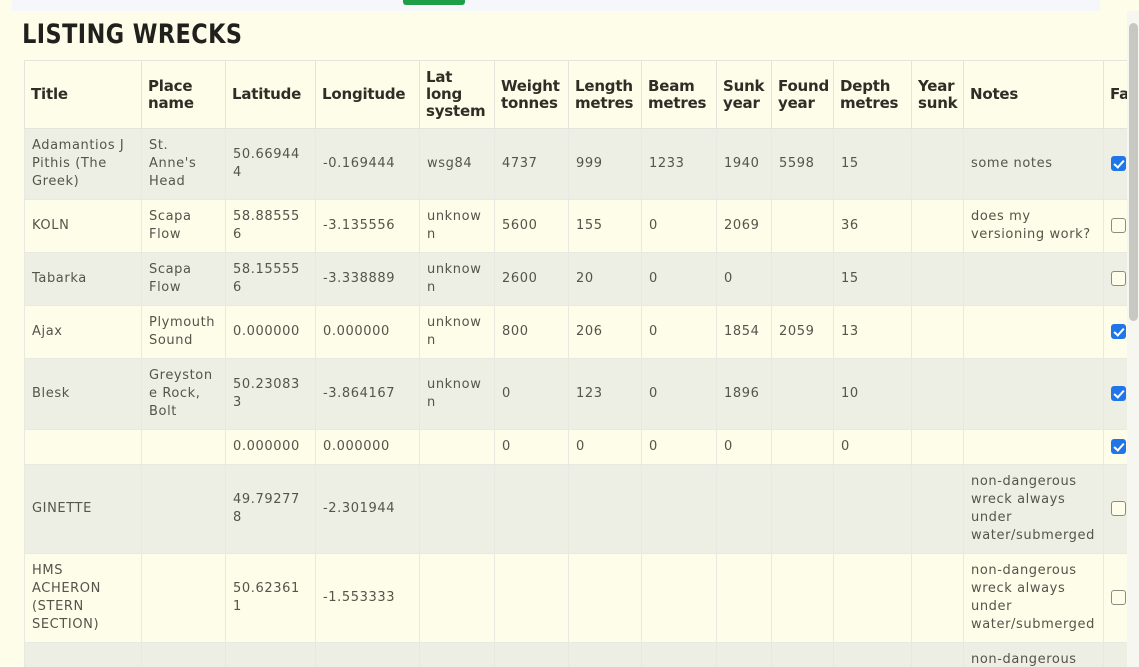 The height and width of the screenshot is (667, 1139). What do you see at coordinates (1133, 172) in the screenshot?
I see `vertical-scrollbar-thumb` at bounding box center [1133, 172].